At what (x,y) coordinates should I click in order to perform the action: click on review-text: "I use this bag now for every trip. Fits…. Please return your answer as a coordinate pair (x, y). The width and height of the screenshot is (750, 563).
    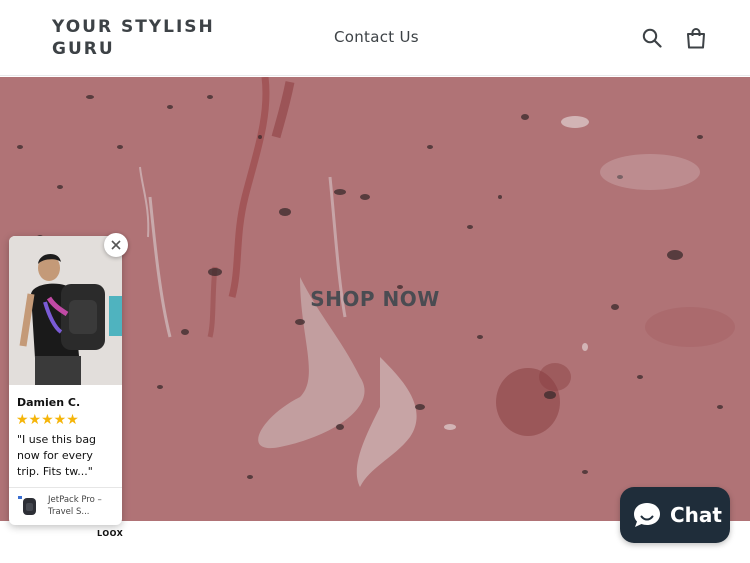
    Looking at the image, I should click on (57, 455).